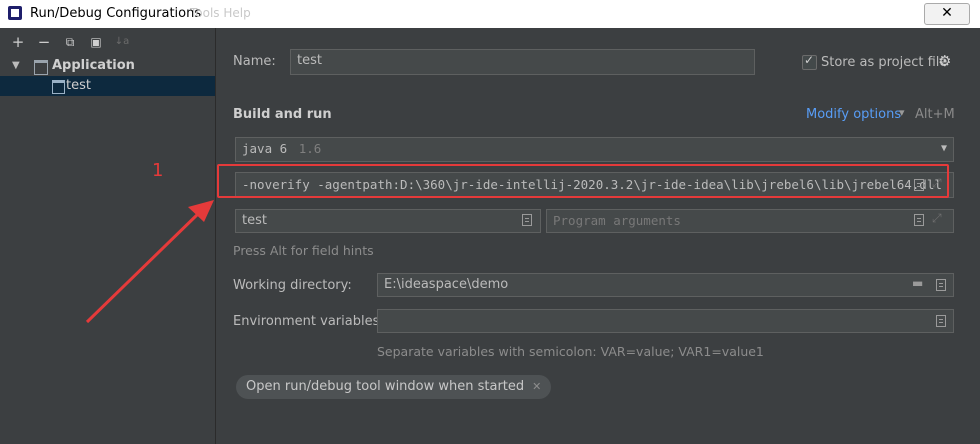 Image resolution: width=980 pixels, height=444 pixels. What do you see at coordinates (143, 267) in the screenshot?
I see `annotation-arrow-line` at bounding box center [143, 267].